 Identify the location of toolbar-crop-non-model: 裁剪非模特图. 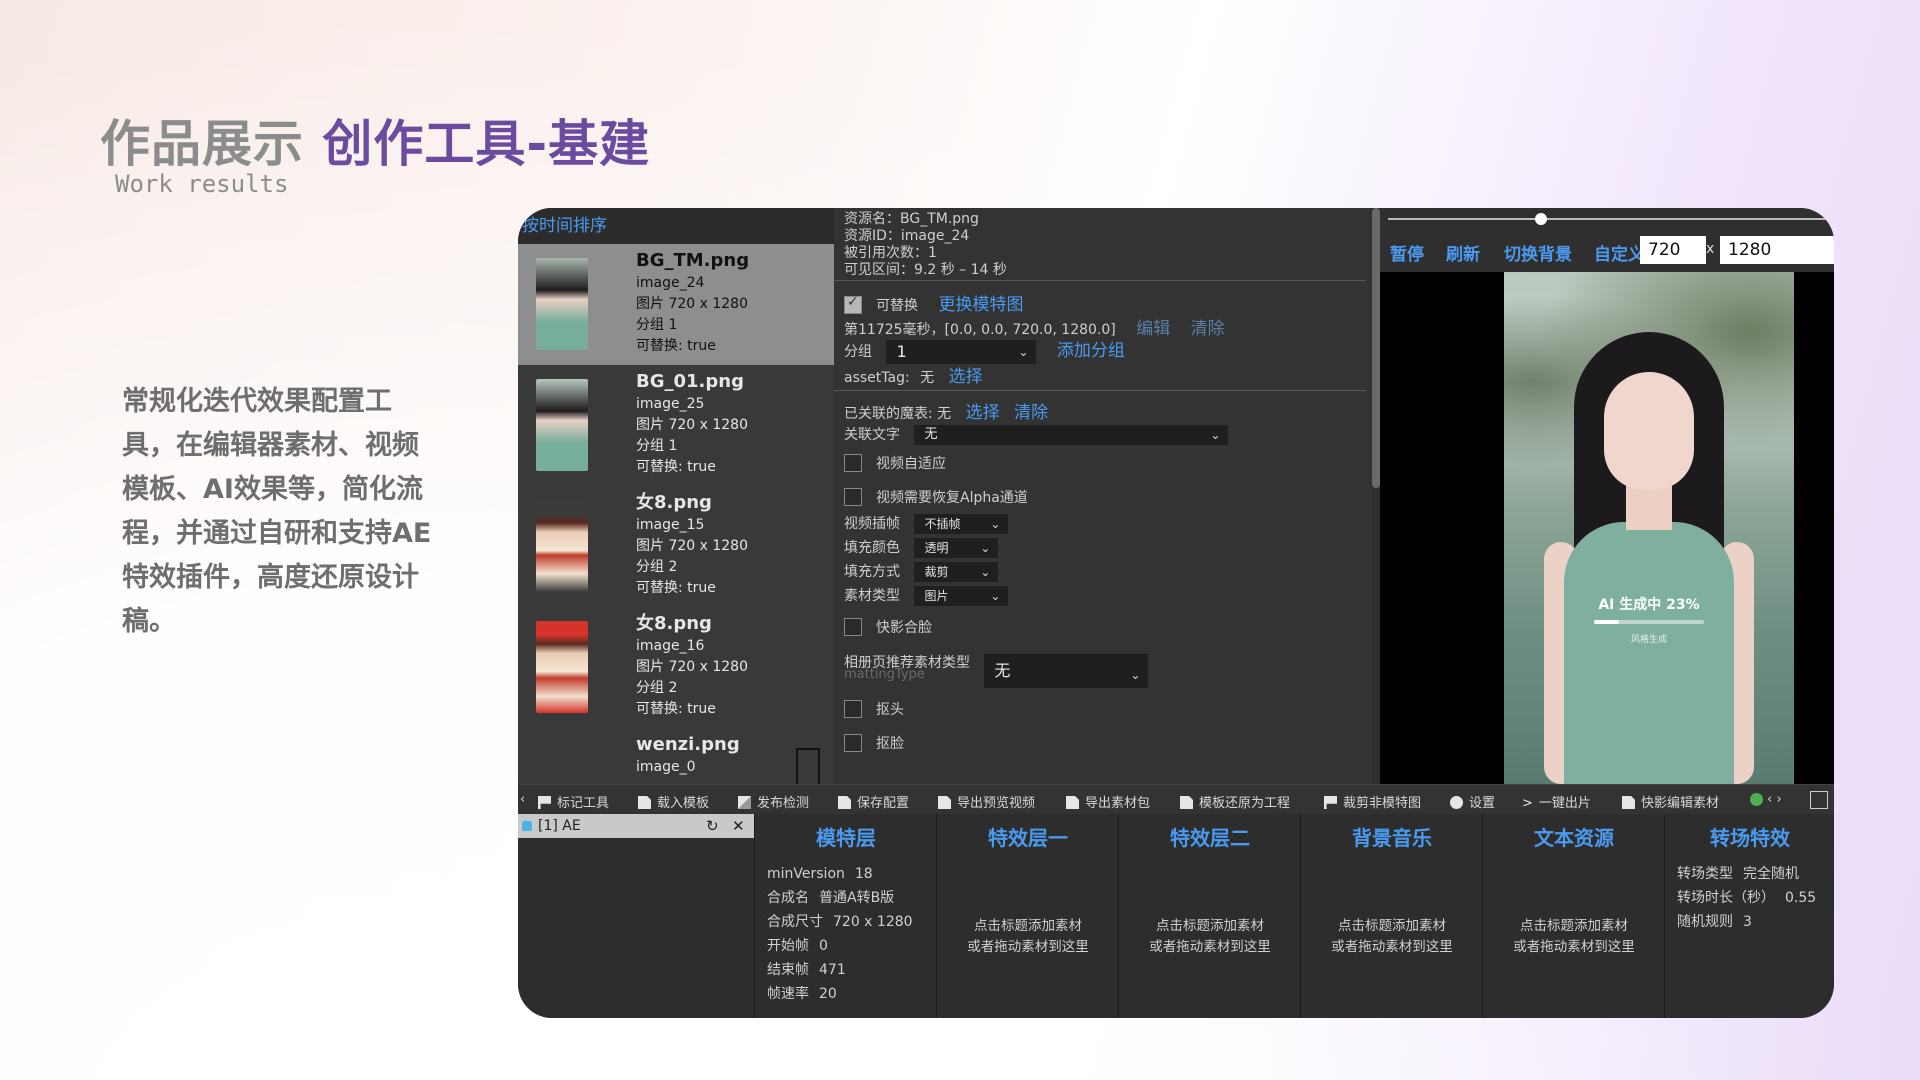
(1372, 801).